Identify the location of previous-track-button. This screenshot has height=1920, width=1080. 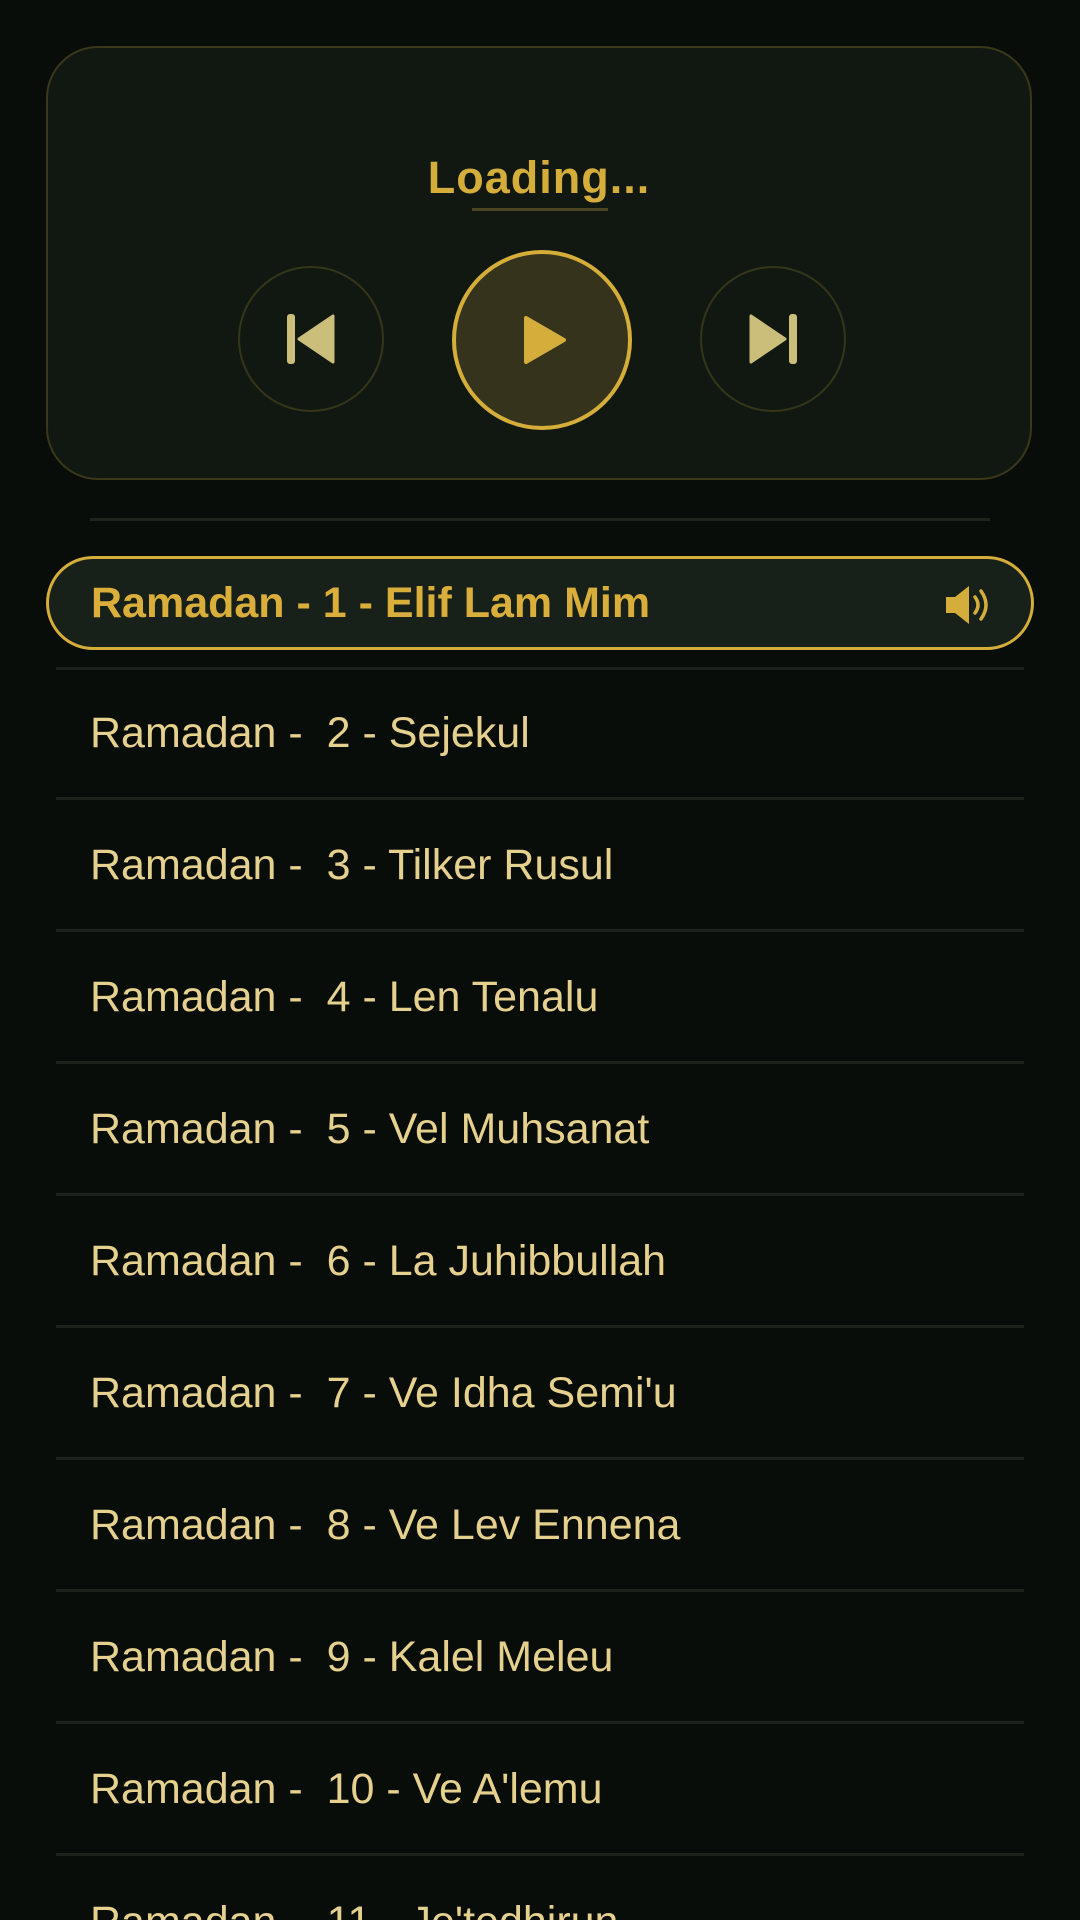
(311, 339).